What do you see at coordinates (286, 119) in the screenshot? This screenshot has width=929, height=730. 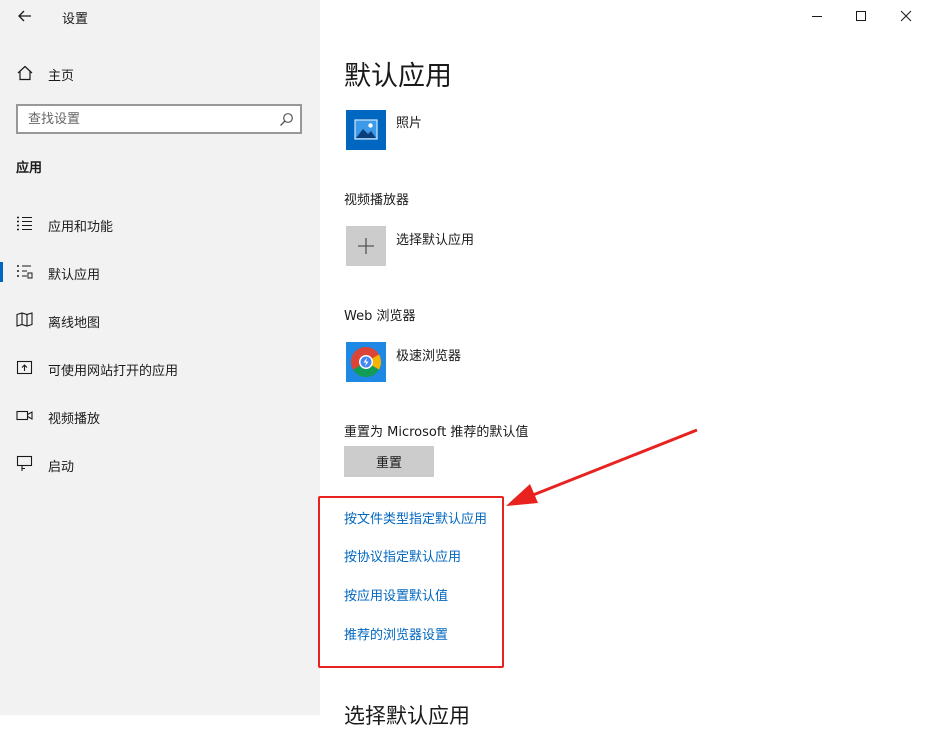 I see `search-icon` at bounding box center [286, 119].